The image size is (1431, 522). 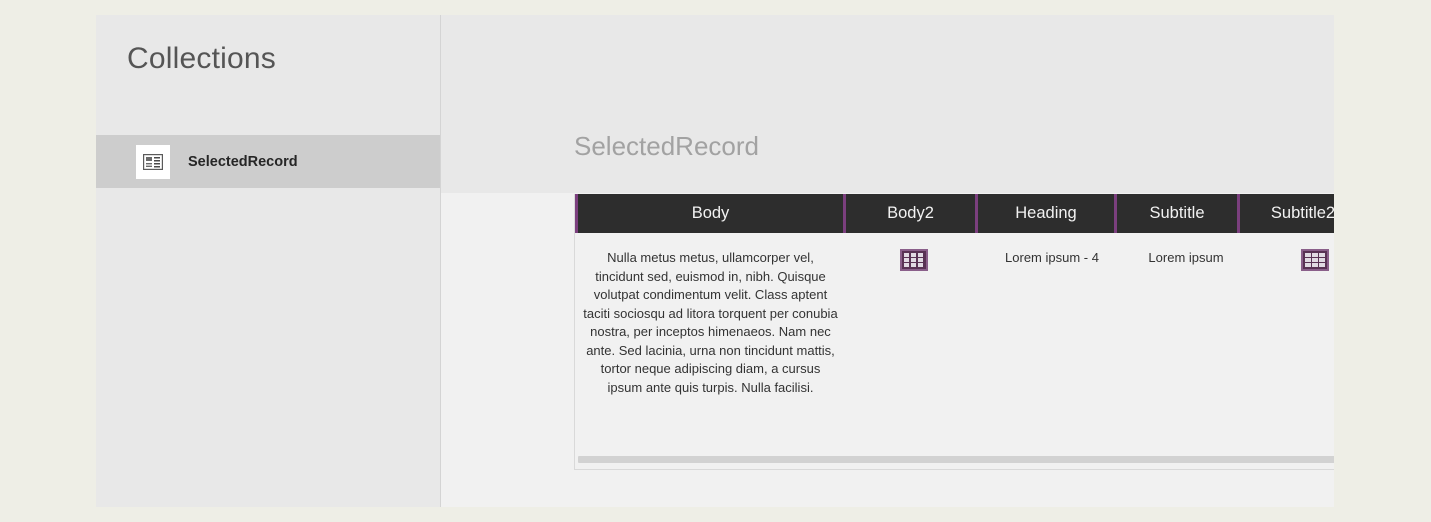 I want to click on horizontal-scrollbar, so click(x=955, y=459).